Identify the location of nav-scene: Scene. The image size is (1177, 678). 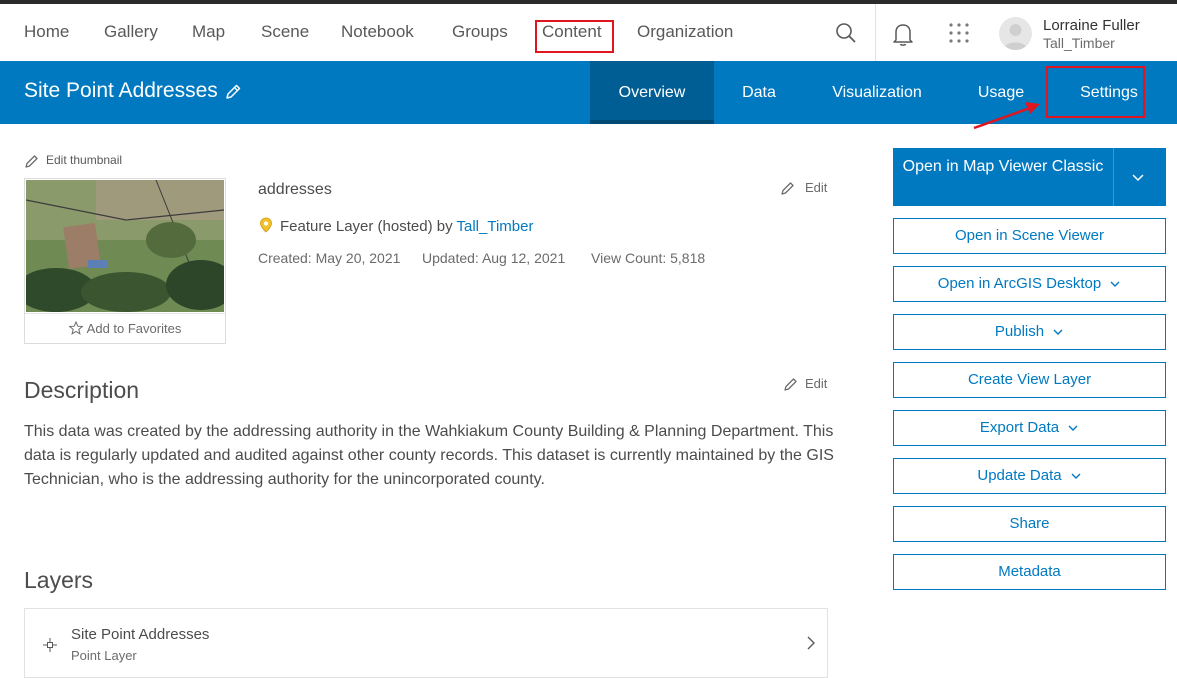
(285, 32).